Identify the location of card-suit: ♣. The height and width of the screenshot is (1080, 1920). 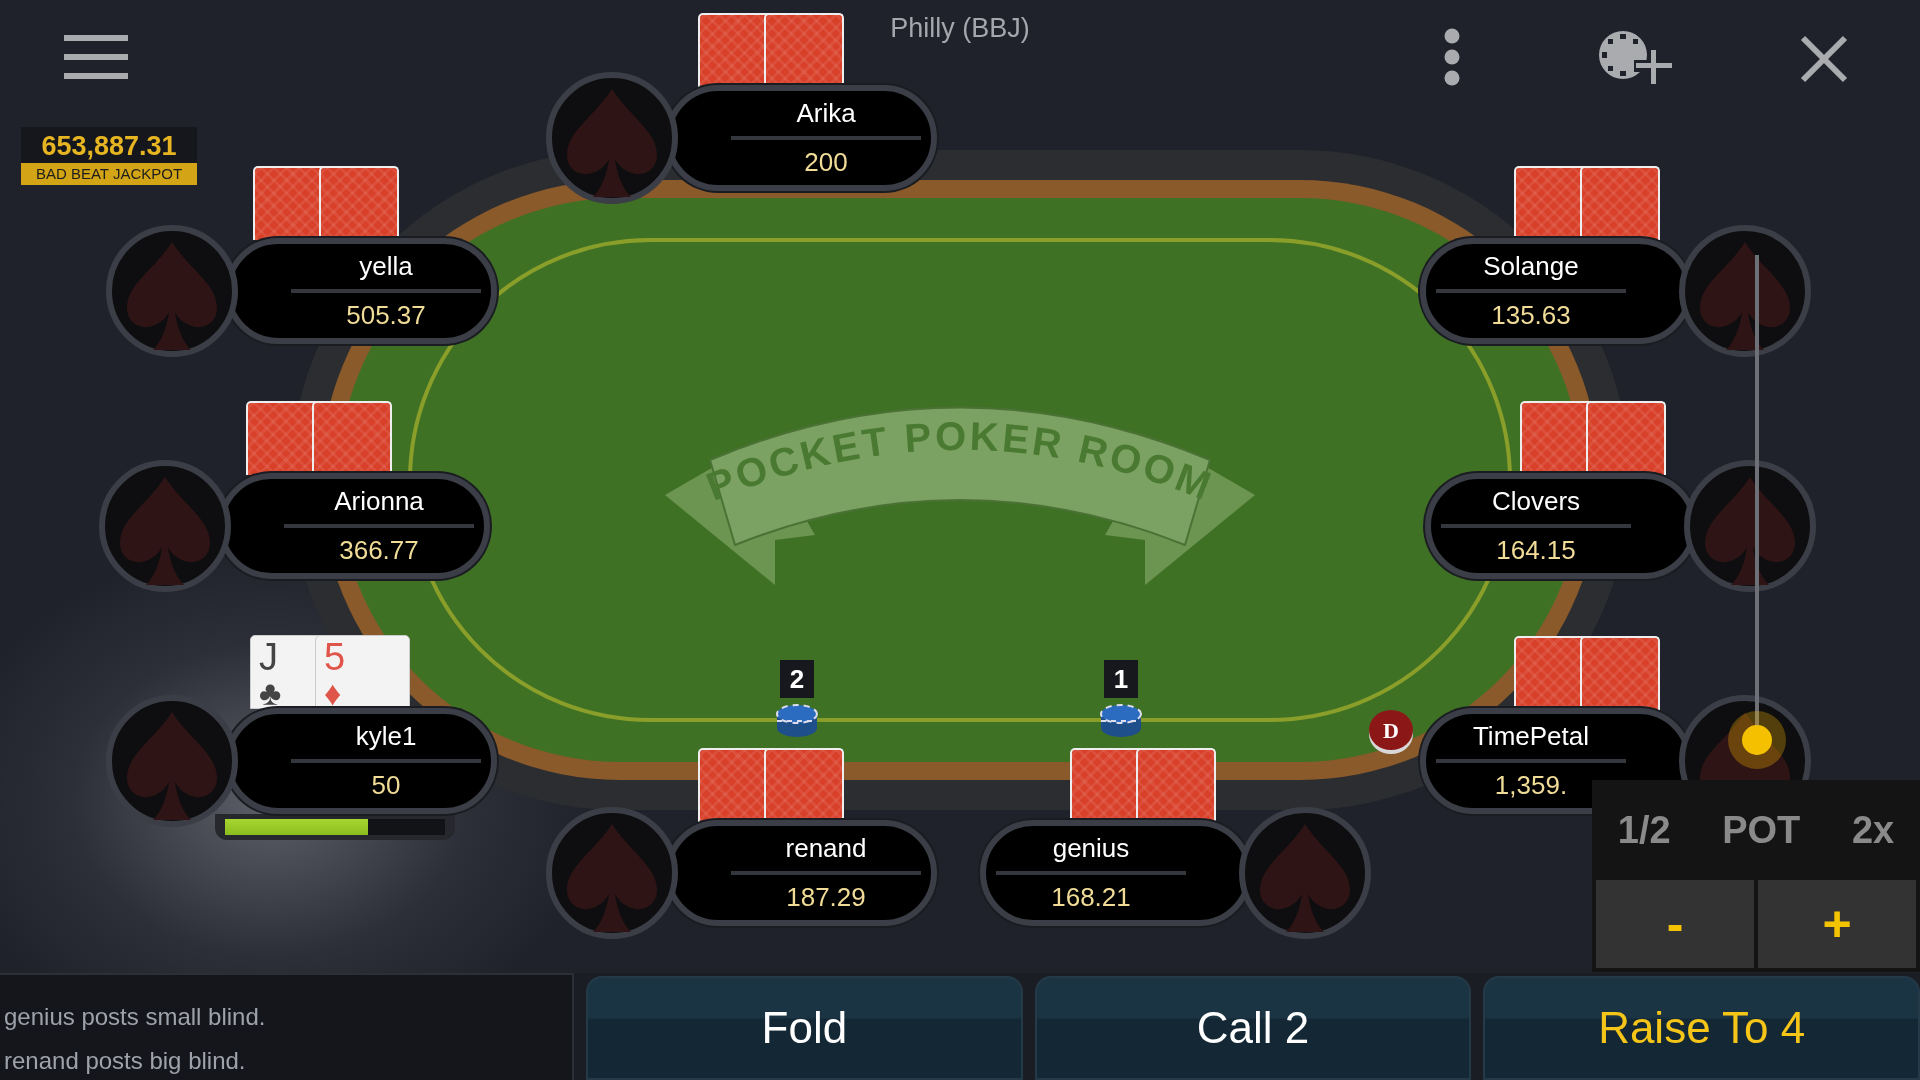
(270, 693).